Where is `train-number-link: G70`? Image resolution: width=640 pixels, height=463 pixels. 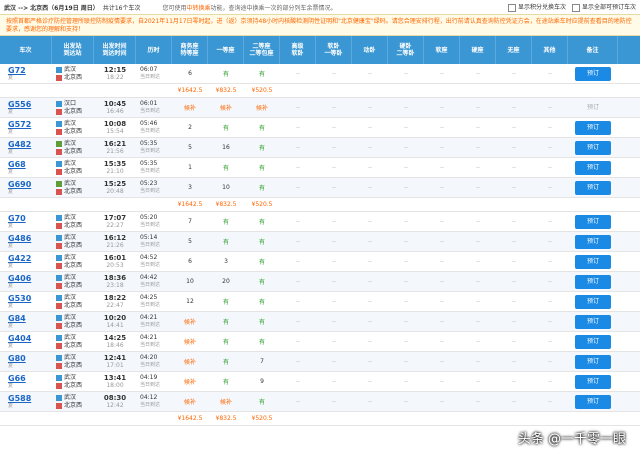
train-number-link: G70 is located at coordinates (17, 218).